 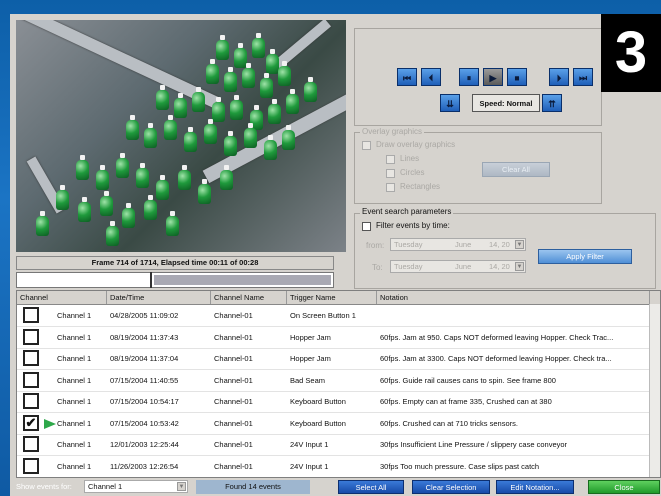 What do you see at coordinates (253, 487) in the screenshot?
I see `event-count: Found 14 events` at bounding box center [253, 487].